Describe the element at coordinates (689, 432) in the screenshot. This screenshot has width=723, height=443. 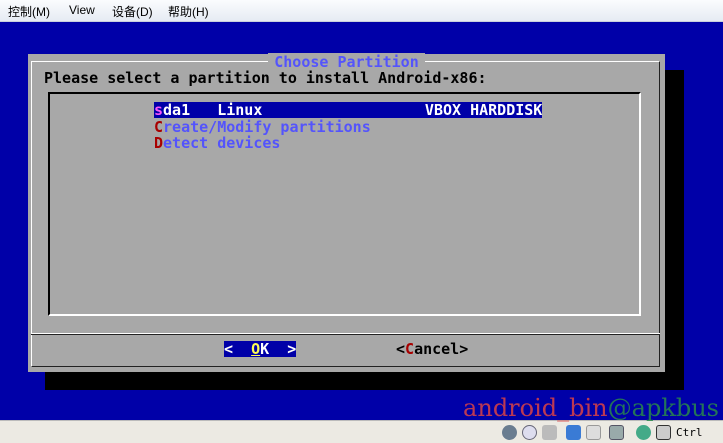
I see `host-key-label: Ctrl` at that location.